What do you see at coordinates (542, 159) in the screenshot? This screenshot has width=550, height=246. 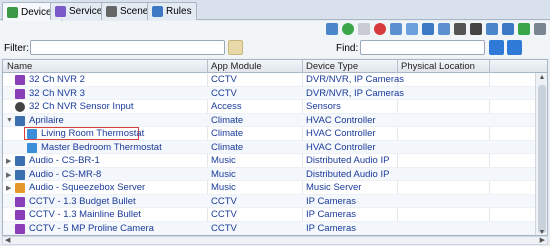 I see `scrollbar-thumb` at bounding box center [542, 159].